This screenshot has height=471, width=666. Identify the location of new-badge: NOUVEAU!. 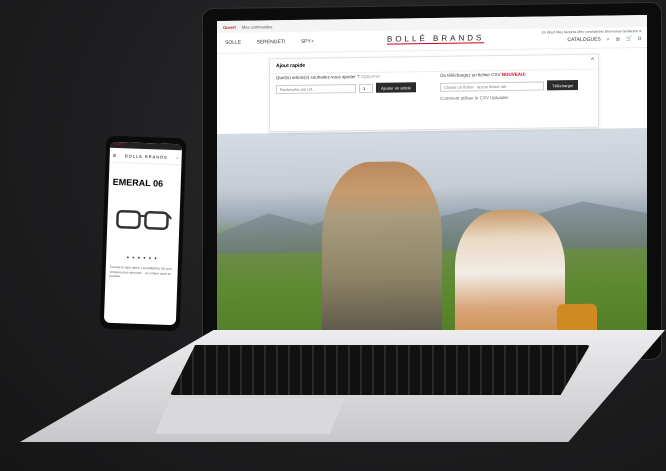
(513, 74).